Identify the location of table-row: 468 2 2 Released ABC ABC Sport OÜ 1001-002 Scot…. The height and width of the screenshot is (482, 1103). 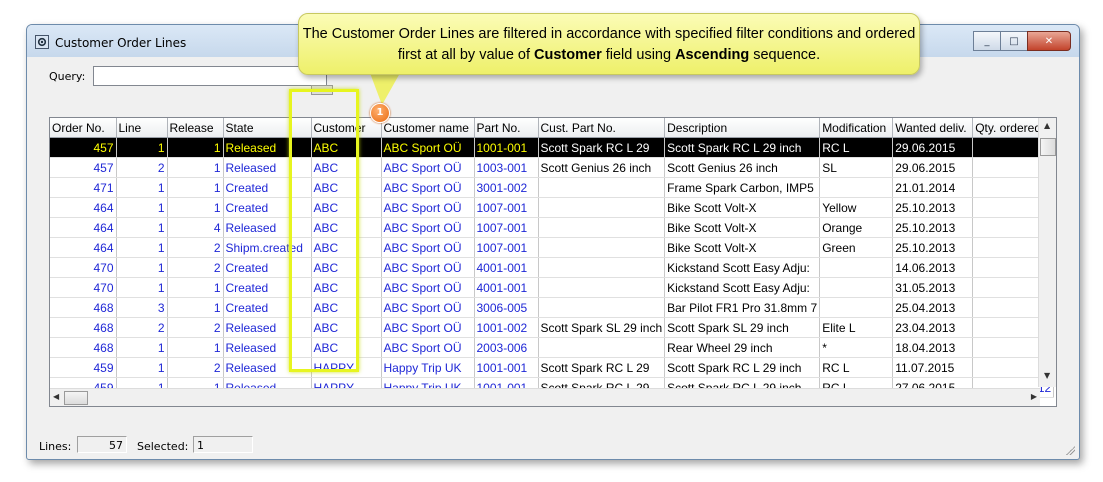
(552, 327).